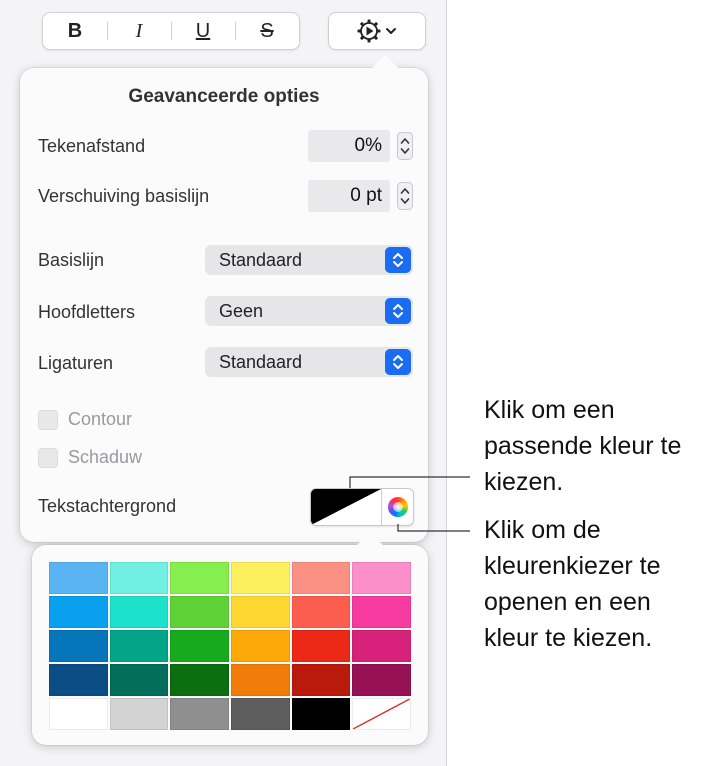 Image resolution: width=702 pixels, height=766 pixels. What do you see at coordinates (75, 31) in the screenshot?
I see `bold-button: B` at bounding box center [75, 31].